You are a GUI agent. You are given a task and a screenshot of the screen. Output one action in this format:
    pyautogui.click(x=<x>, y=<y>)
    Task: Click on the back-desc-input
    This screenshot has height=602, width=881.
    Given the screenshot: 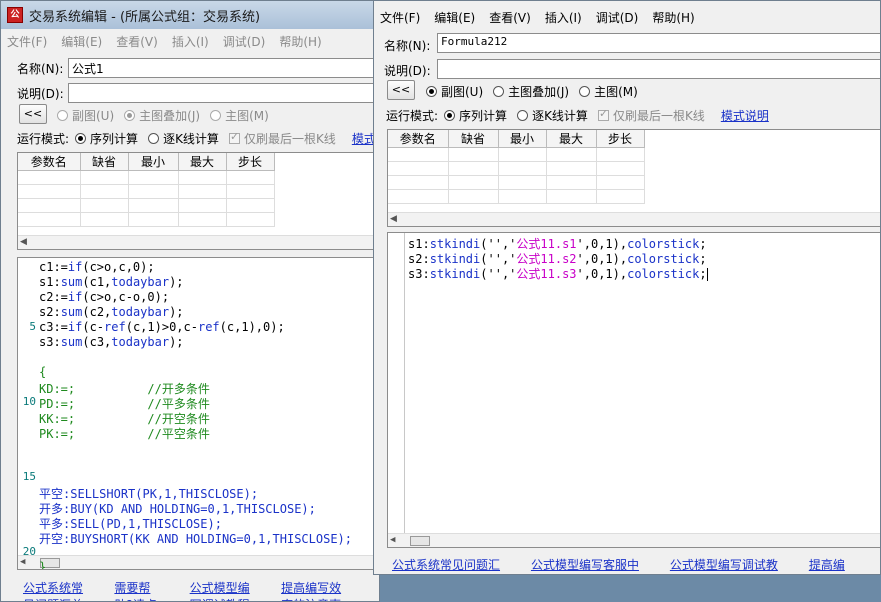 What is the action you would take?
    pyautogui.click(x=223, y=93)
    